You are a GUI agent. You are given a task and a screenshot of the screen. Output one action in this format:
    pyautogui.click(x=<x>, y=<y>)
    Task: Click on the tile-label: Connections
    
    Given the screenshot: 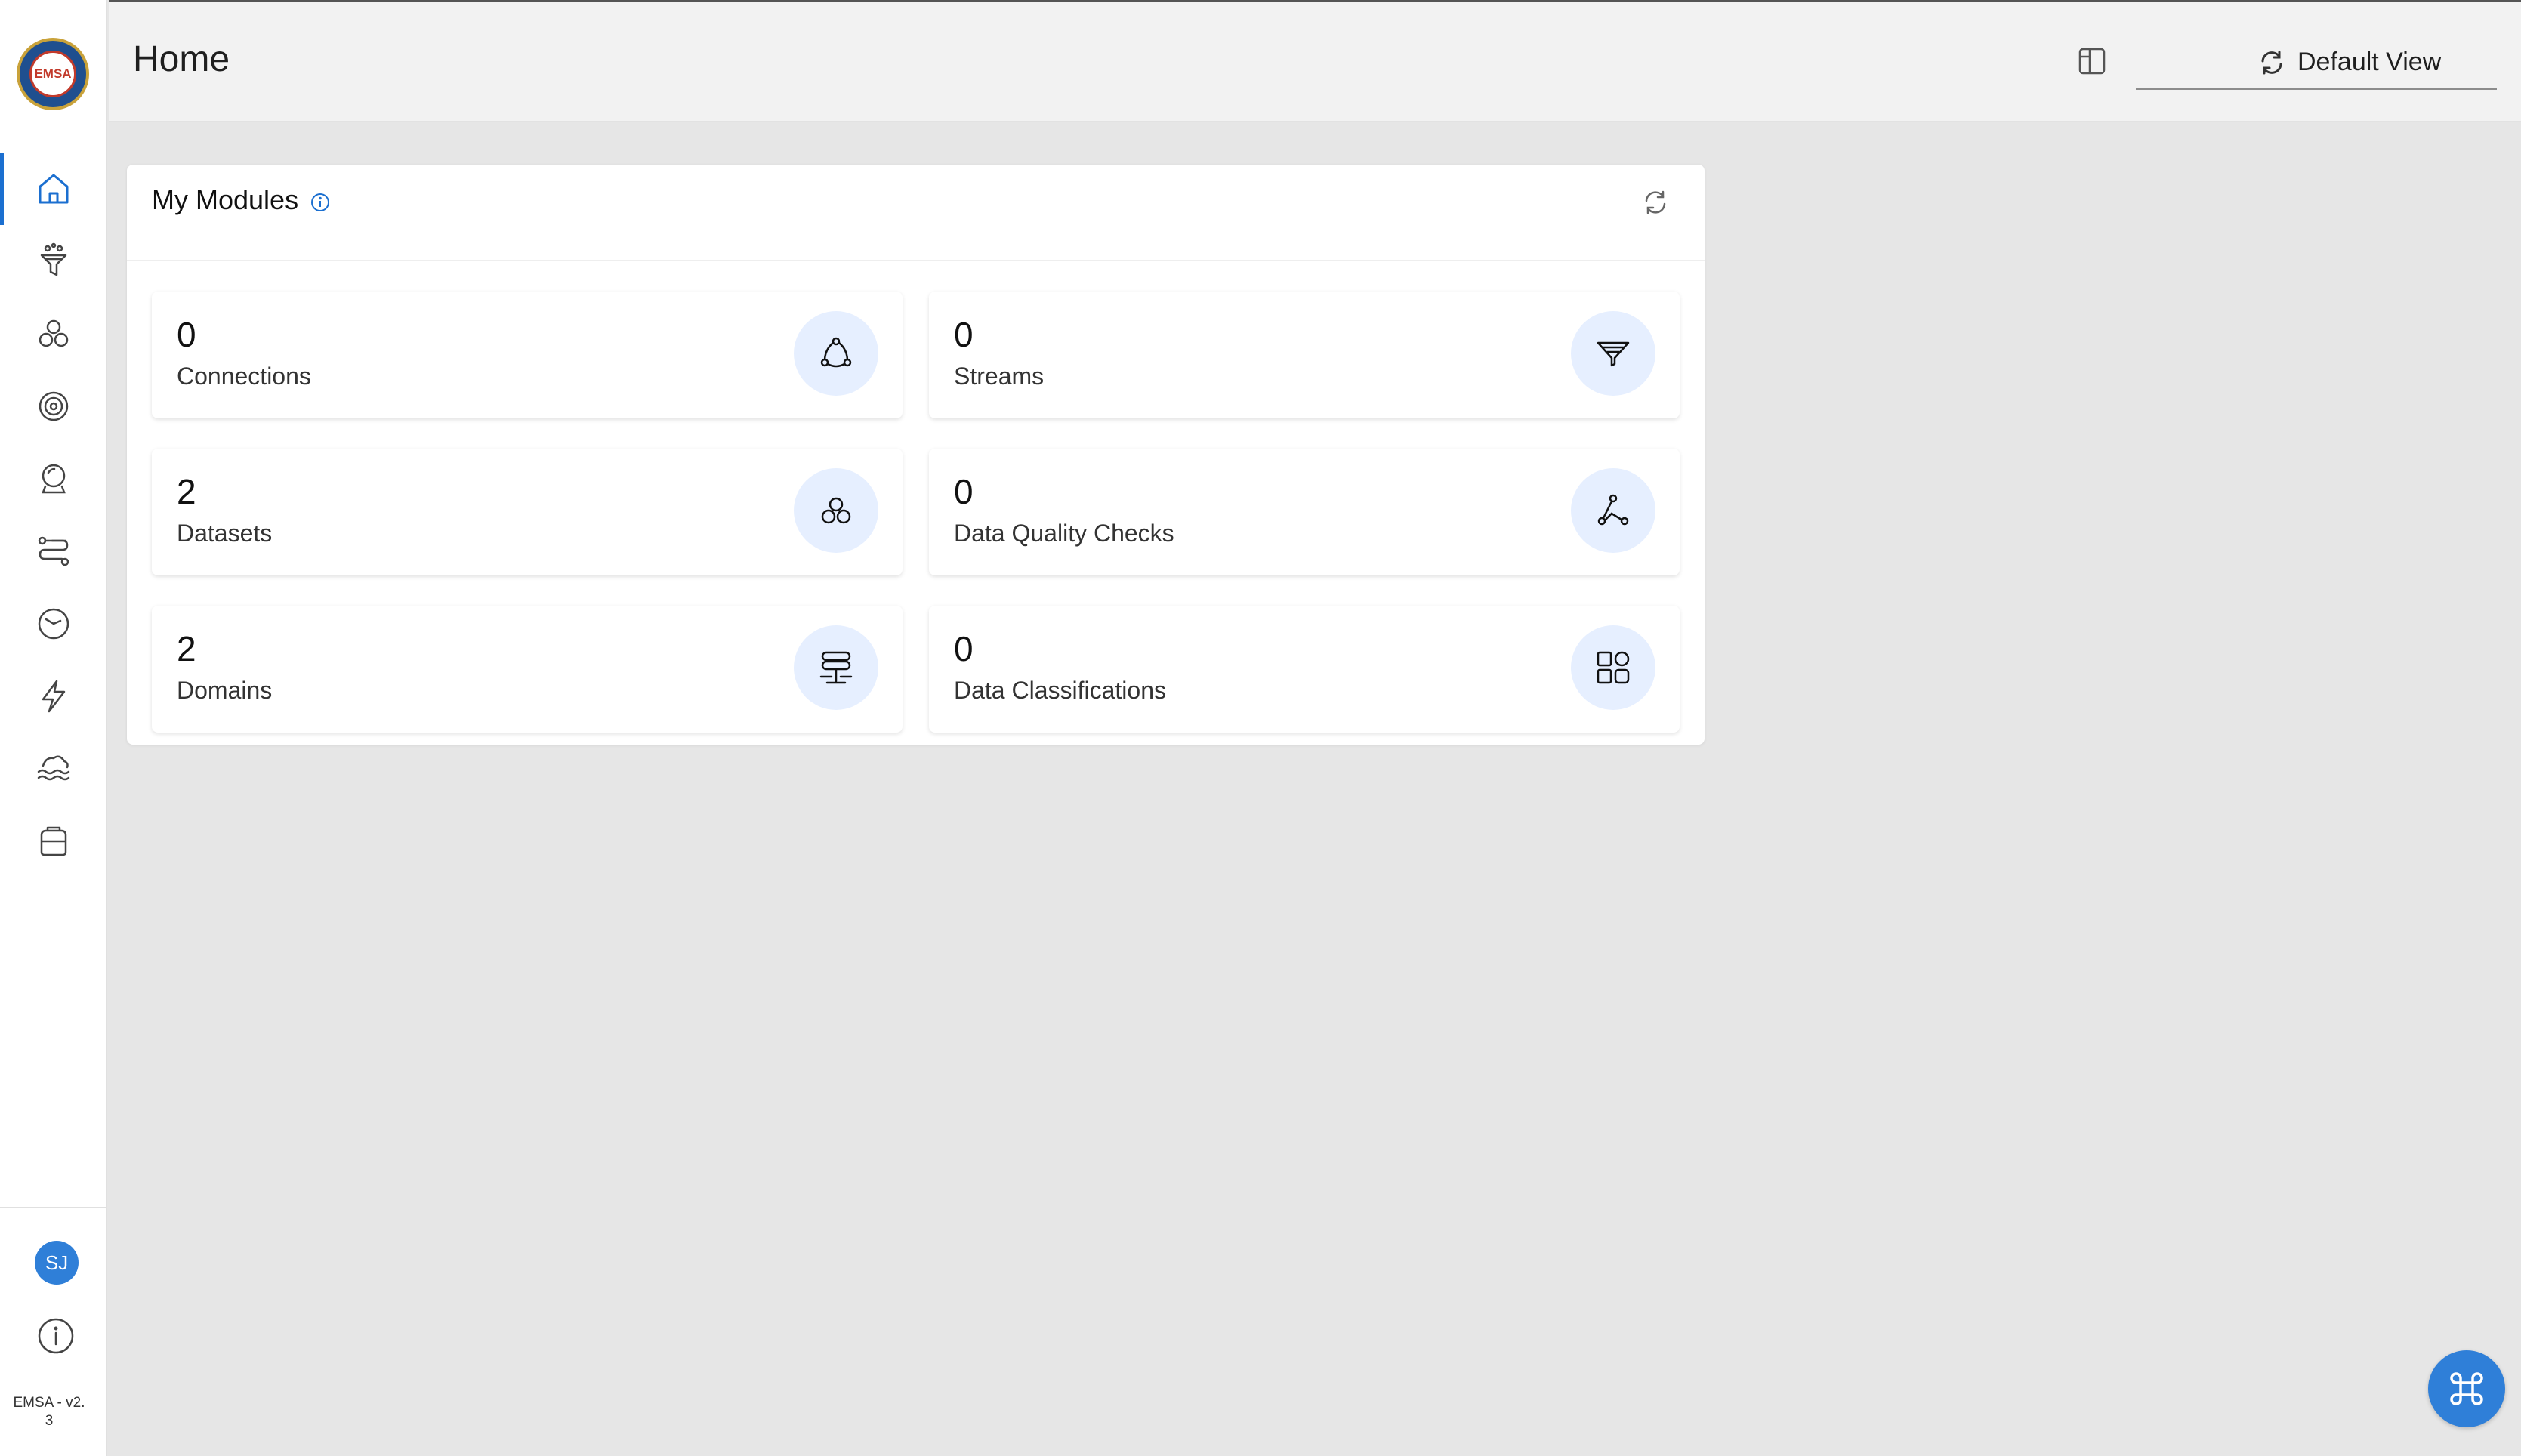 What is the action you would take?
    pyautogui.click(x=244, y=376)
    